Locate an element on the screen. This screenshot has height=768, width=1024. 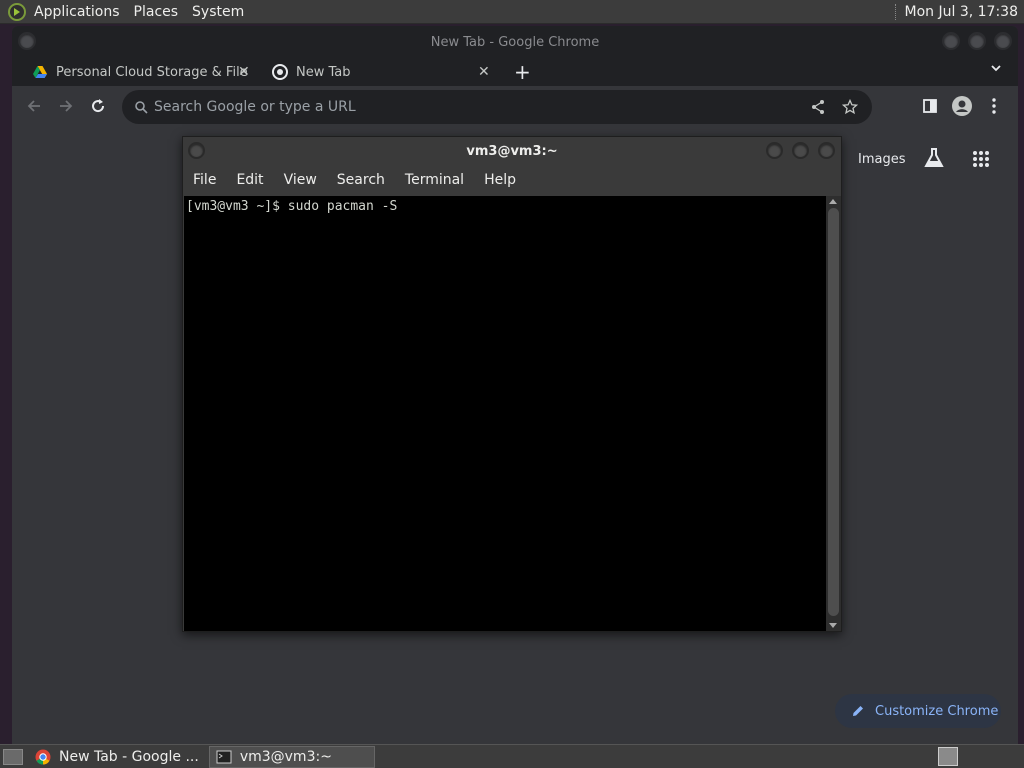
chrome-window-title: New Tab - Google Chrome is located at coordinates (515, 42).